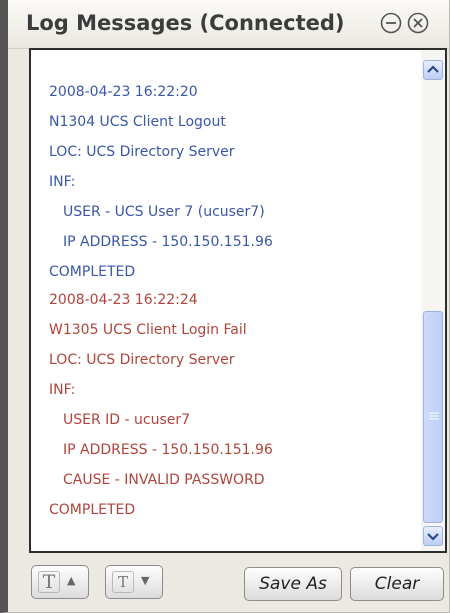 The height and width of the screenshot is (613, 450). Describe the element at coordinates (433, 536) in the screenshot. I see `scroll-down-arrow-icon` at that location.